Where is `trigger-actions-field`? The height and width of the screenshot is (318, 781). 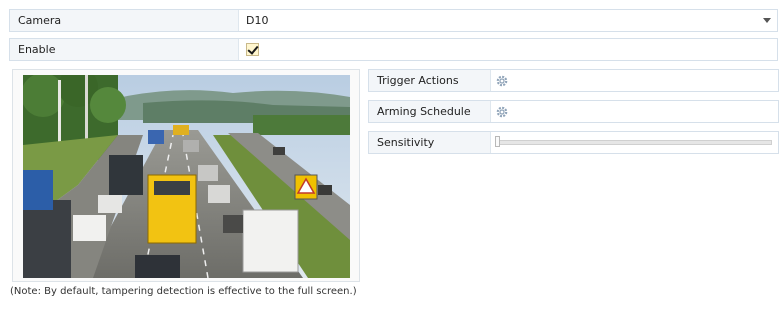
trigger-actions-field is located at coordinates (635, 80).